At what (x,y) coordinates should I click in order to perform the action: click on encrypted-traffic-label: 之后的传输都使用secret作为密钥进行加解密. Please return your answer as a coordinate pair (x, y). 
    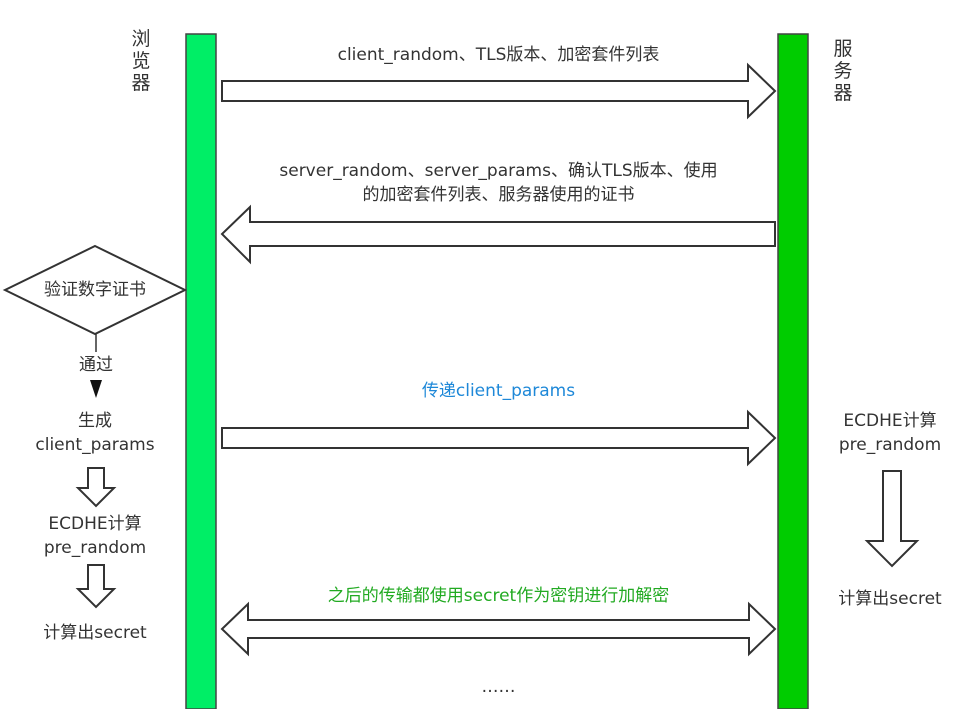
    Looking at the image, I should click on (498, 596).